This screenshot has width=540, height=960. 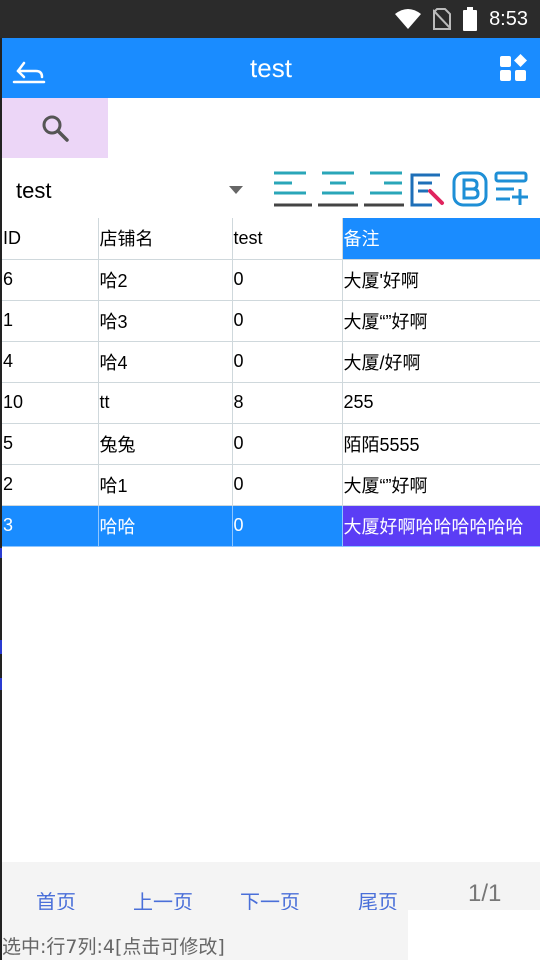 I want to click on selection-status: 选中:行7列:4[点击可修改], so click(x=113, y=945).